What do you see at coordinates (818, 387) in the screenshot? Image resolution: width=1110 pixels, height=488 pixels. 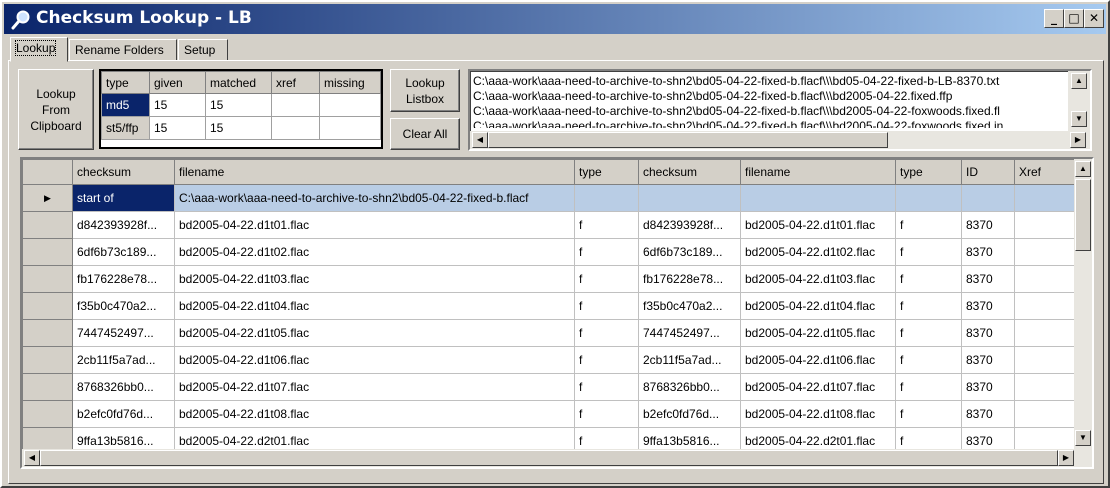 I see `grid-cell: bd2005-04-22.d1t07.flac` at bounding box center [818, 387].